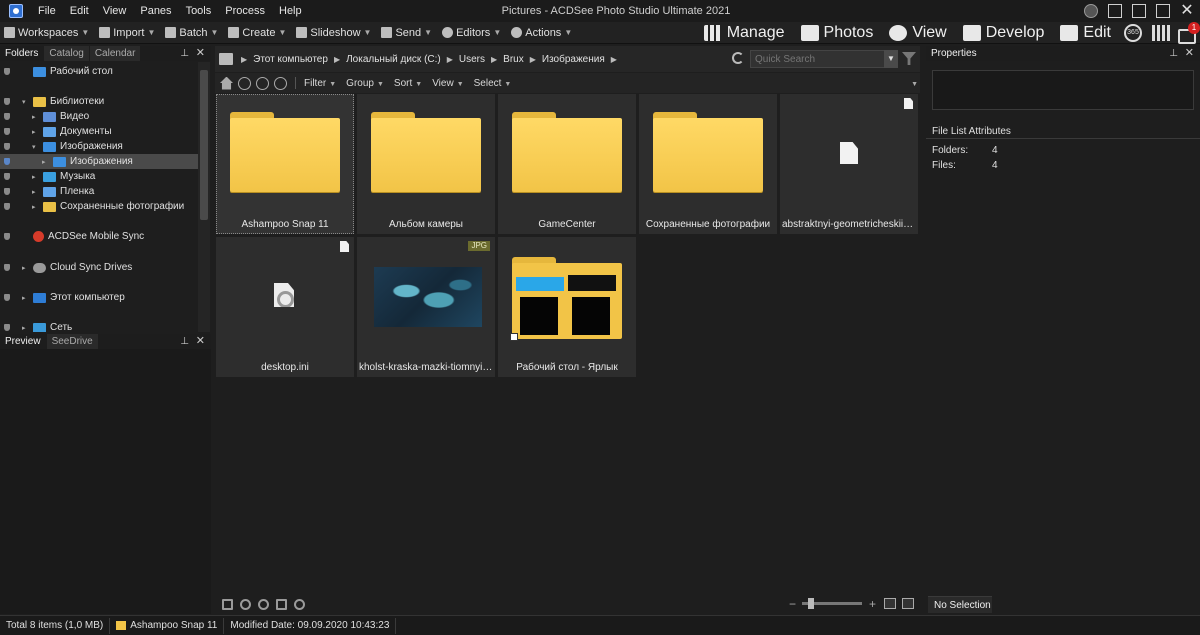 The height and width of the screenshot is (635, 1200). What do you see at coordinates (542, 33) in the screenshot?
I see `actions-button: Actions ▼` at bounding box center [542, 33].